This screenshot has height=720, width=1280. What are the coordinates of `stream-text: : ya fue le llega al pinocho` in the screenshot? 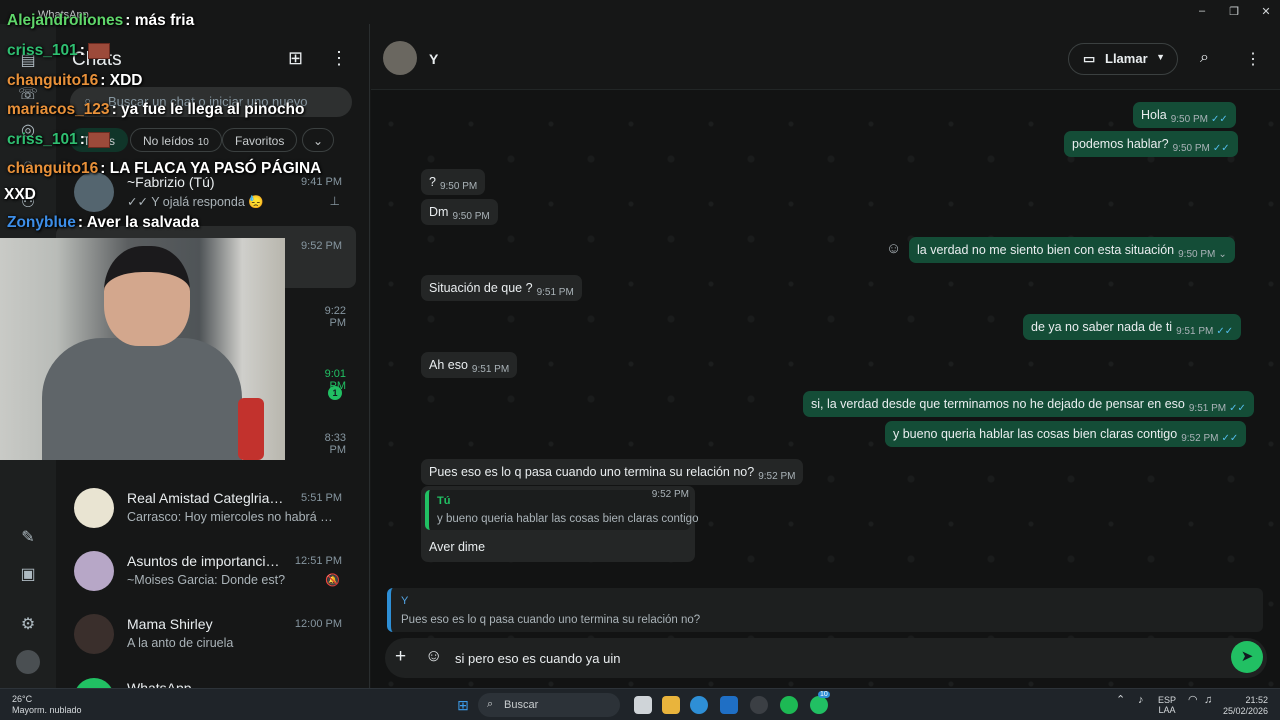 It's located at (208, 109).